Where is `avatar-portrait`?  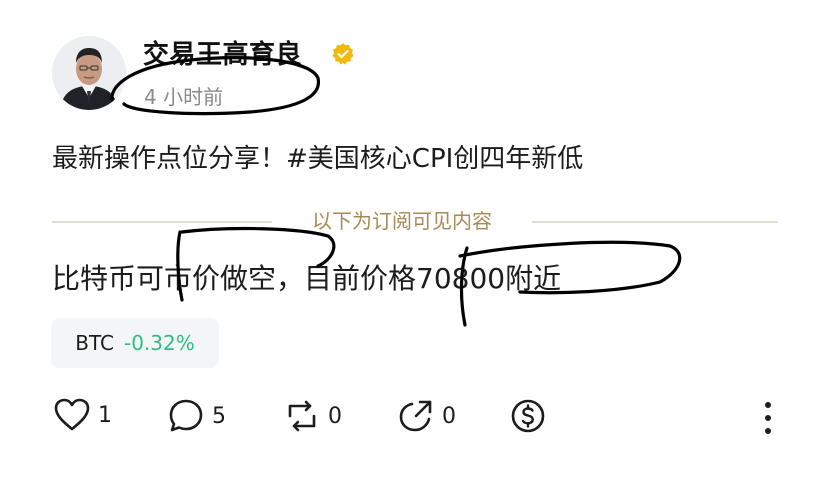 avatar-portrait is located at coordinates (89, 73).